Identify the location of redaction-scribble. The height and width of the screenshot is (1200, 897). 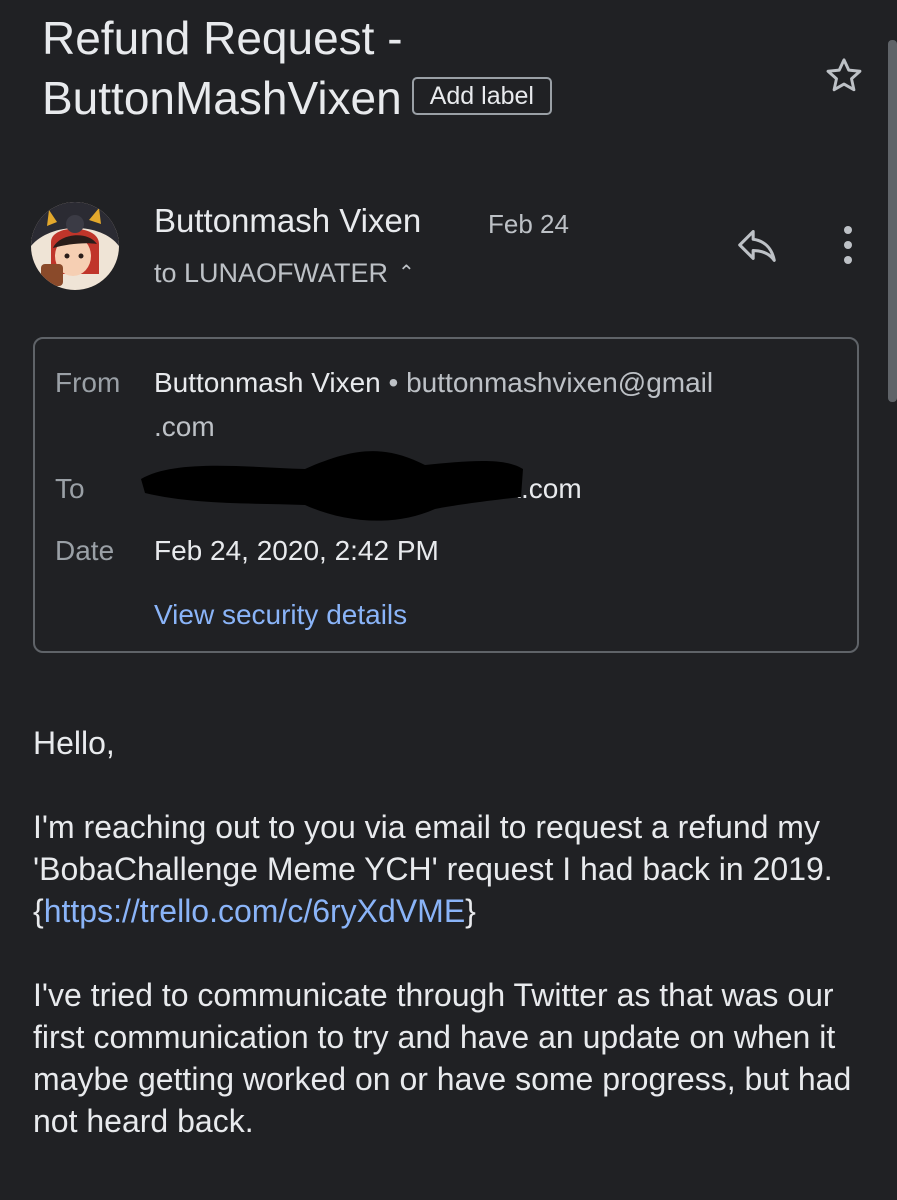
(332, 486).